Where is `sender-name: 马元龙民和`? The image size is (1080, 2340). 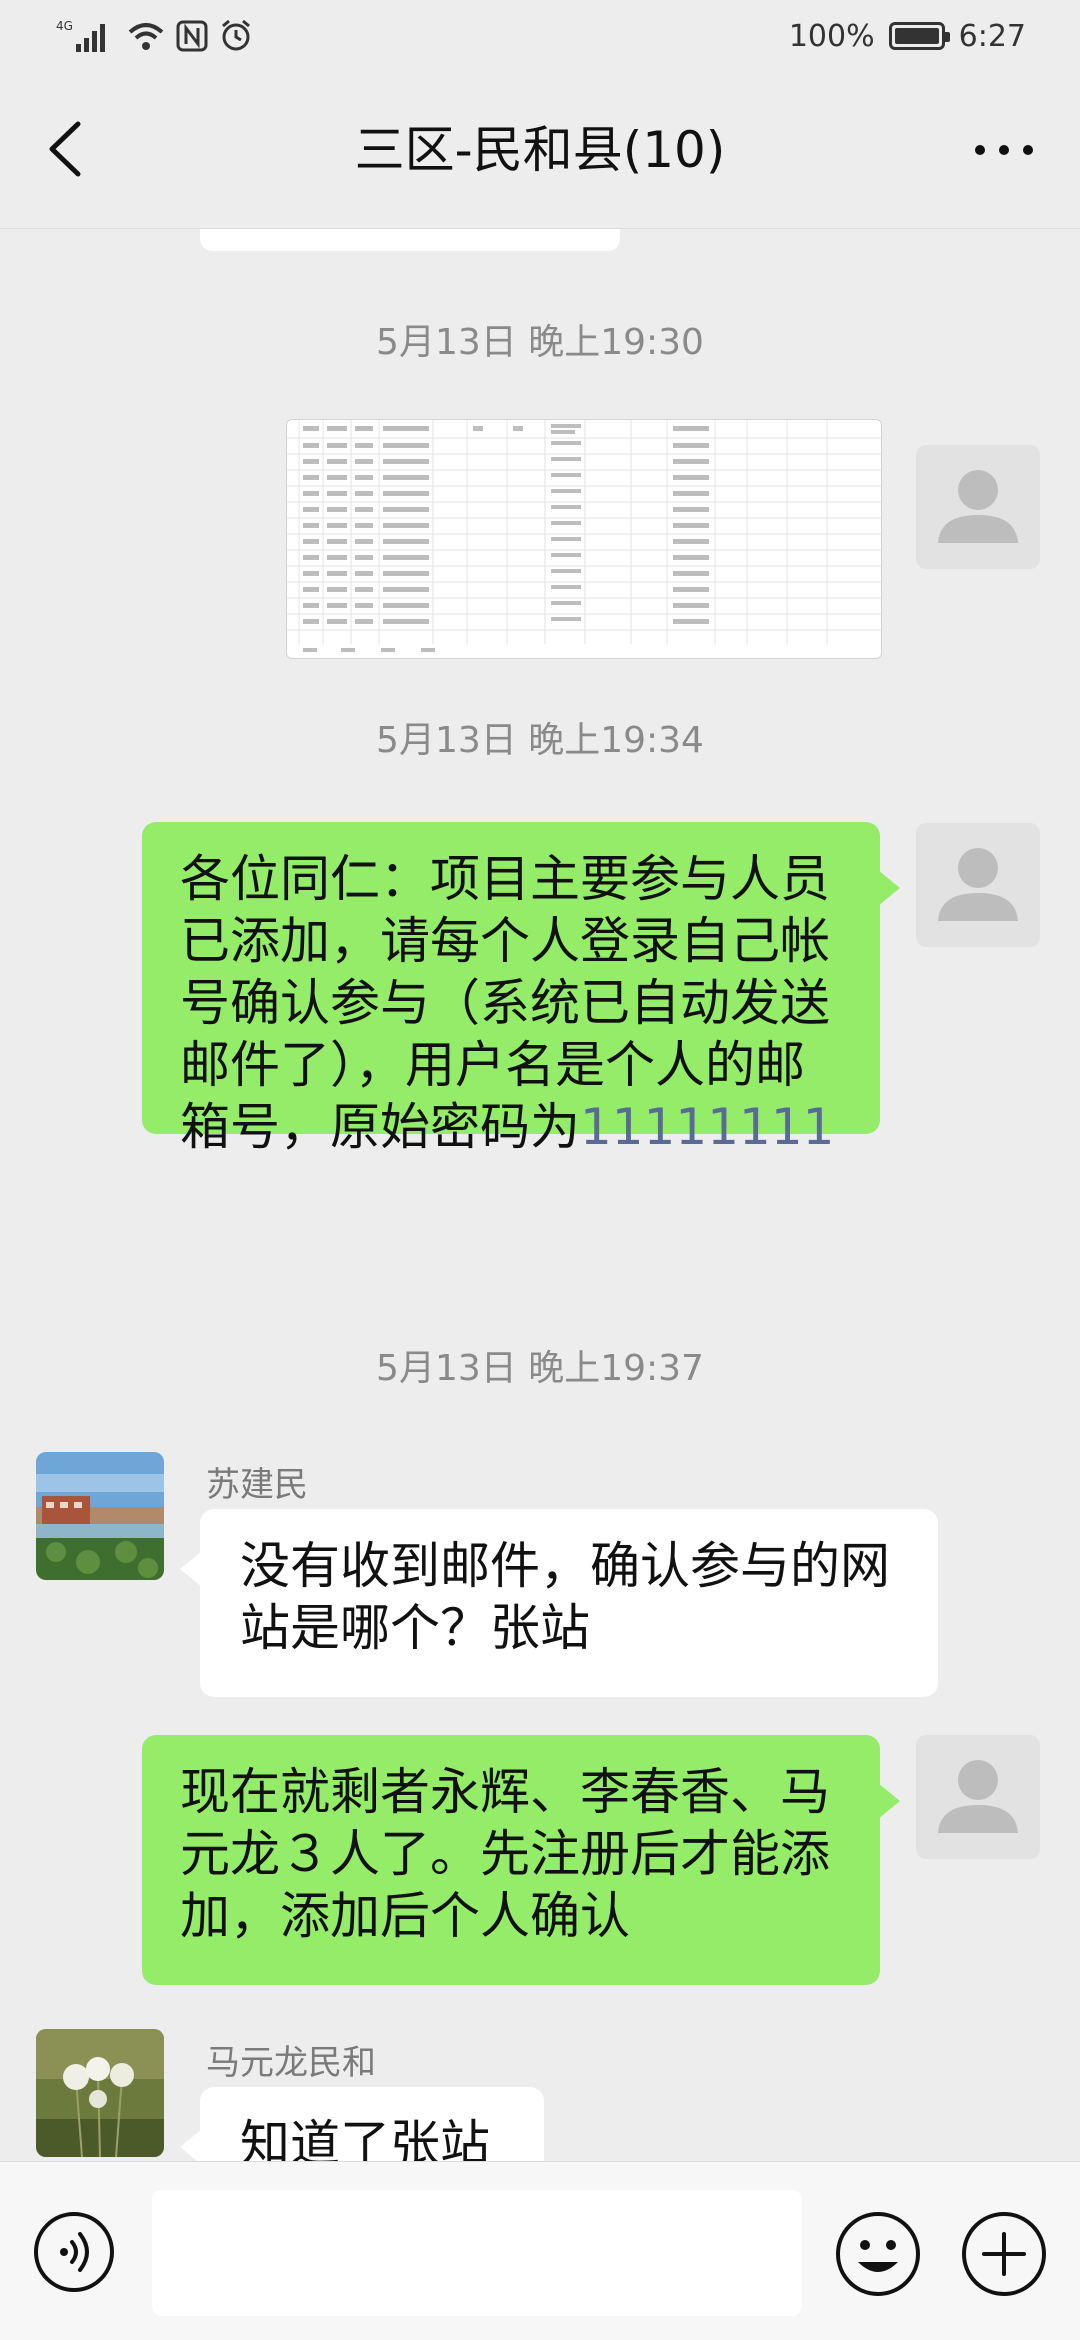
sender-name: 马元龙民和 is located at coordinates (291, 2063).